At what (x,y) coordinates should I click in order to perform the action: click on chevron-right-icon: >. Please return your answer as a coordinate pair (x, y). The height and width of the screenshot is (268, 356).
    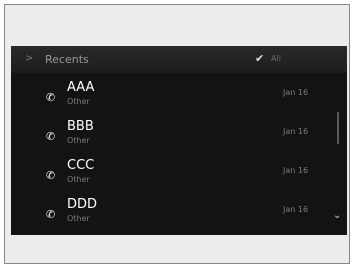
    Looking at the image, I should click on (29, 58).